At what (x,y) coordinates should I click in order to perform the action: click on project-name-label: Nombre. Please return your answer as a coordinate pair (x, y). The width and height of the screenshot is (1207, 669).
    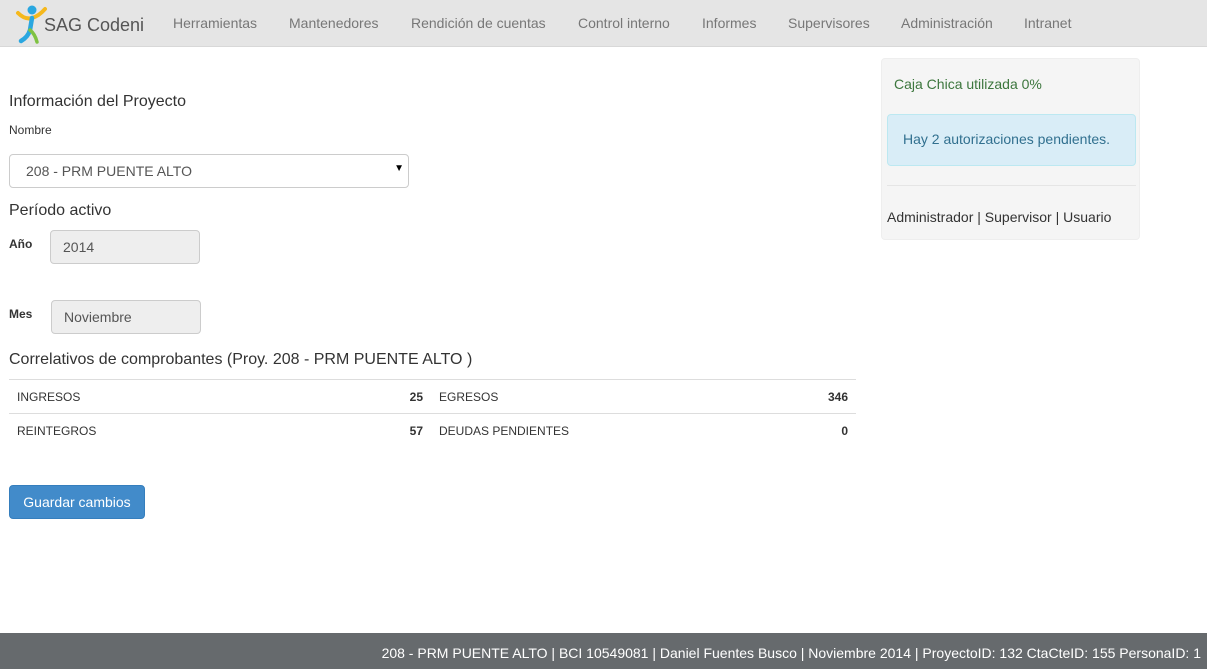
    Looking at the image, I should click on (30, 130).